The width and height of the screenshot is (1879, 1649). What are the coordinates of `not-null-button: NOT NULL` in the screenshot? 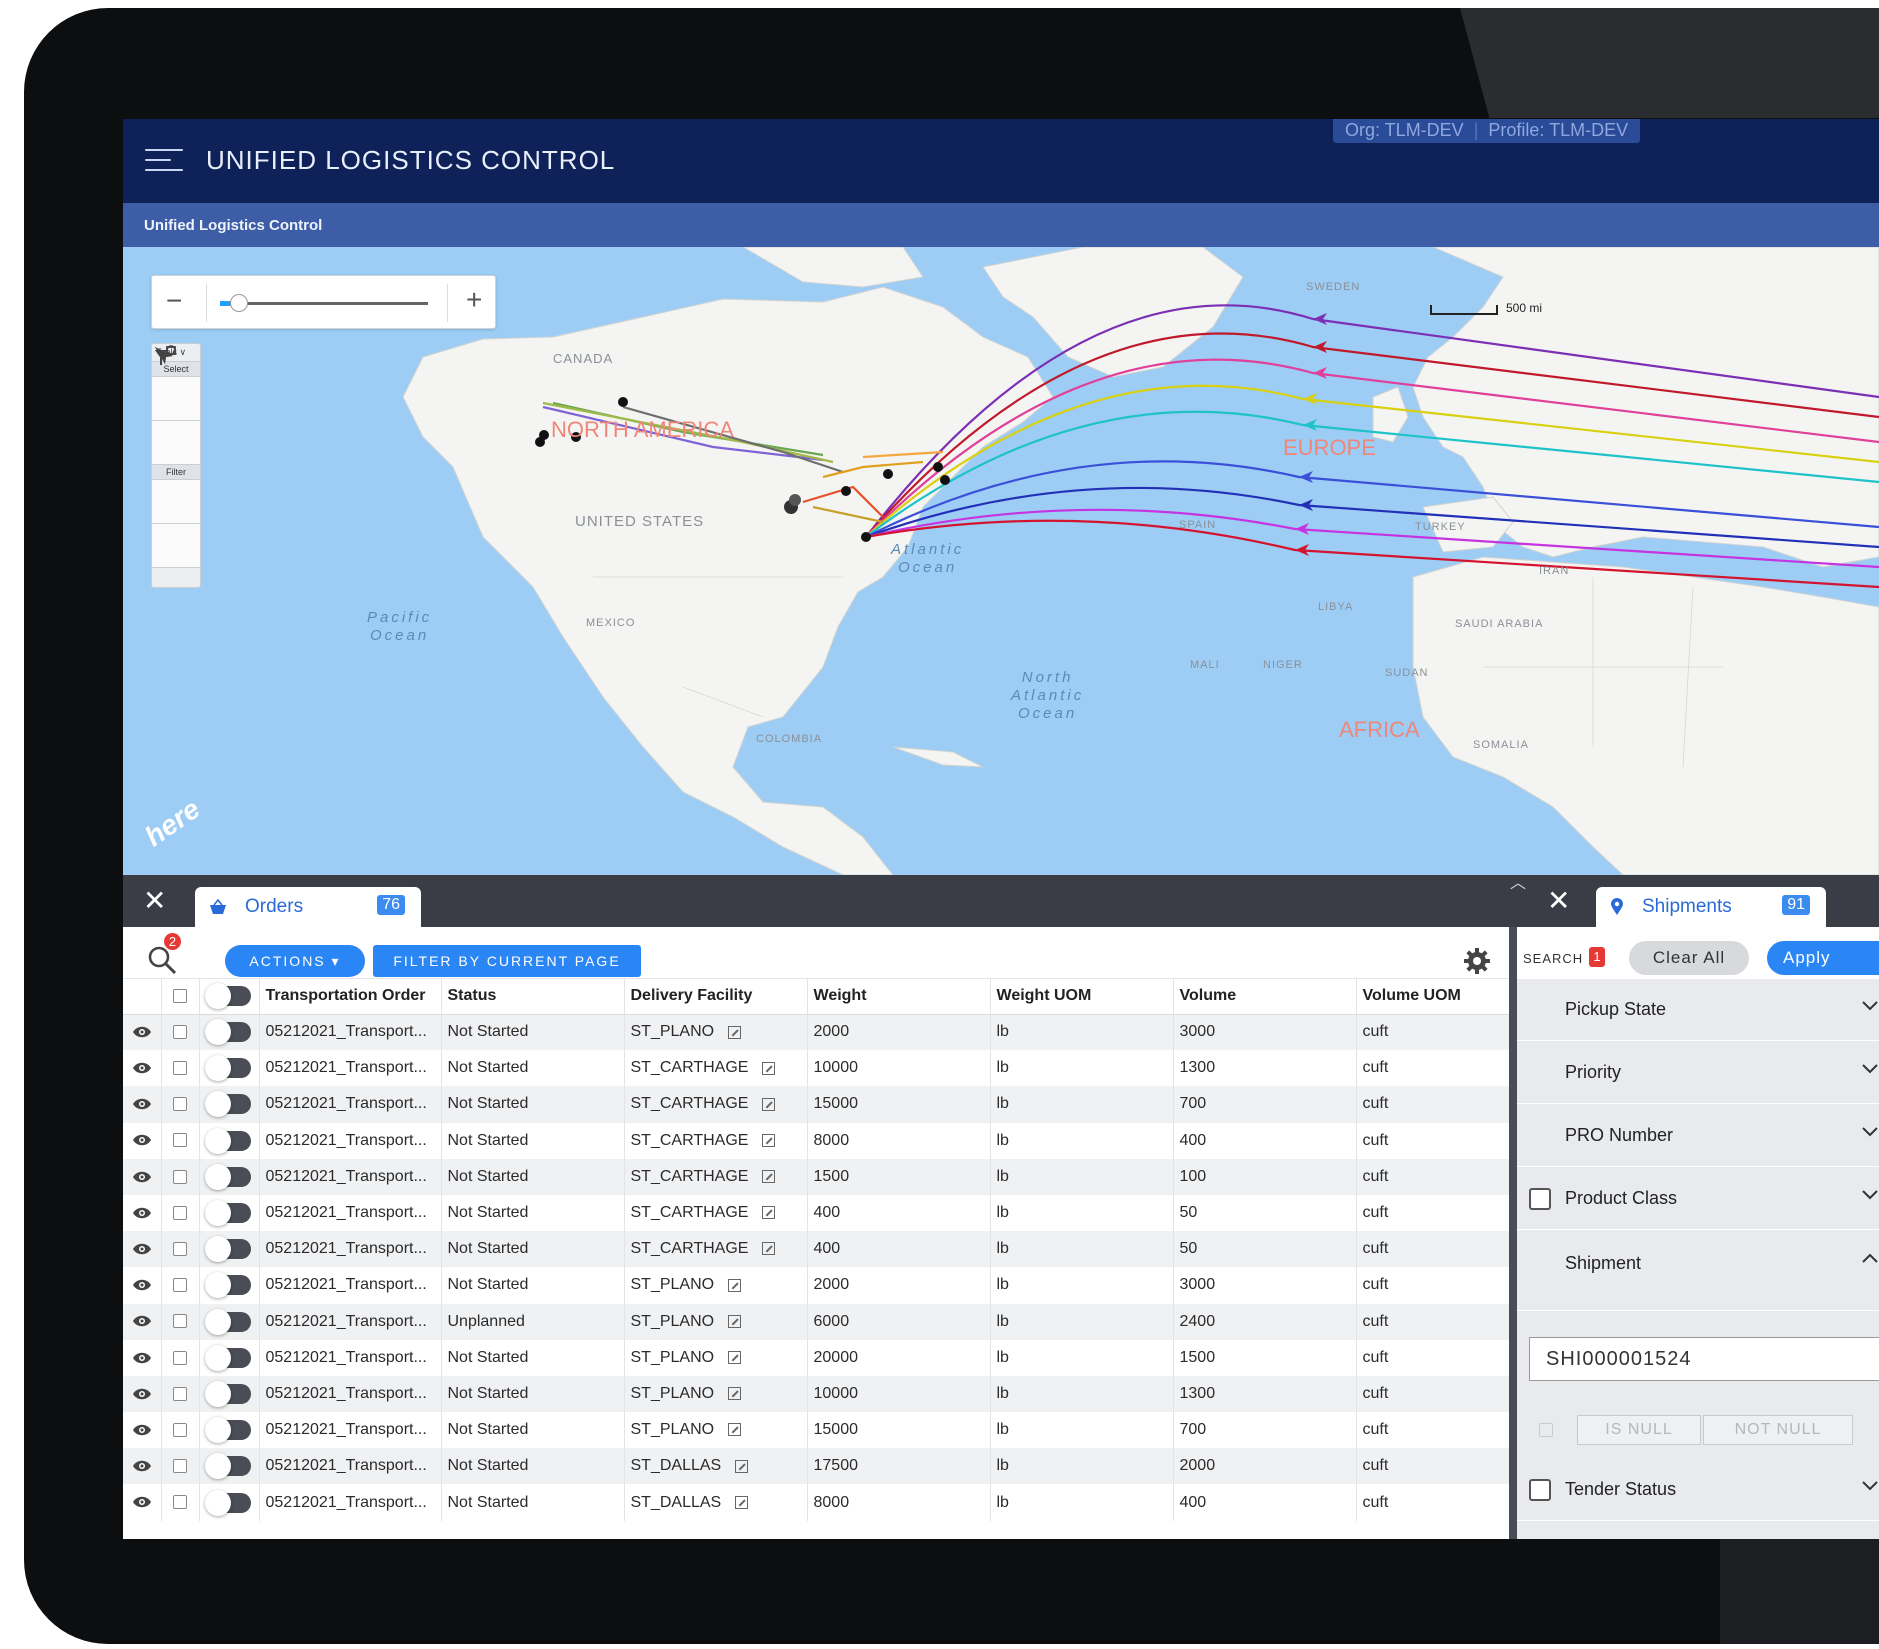 It's located at (1778, 1430).